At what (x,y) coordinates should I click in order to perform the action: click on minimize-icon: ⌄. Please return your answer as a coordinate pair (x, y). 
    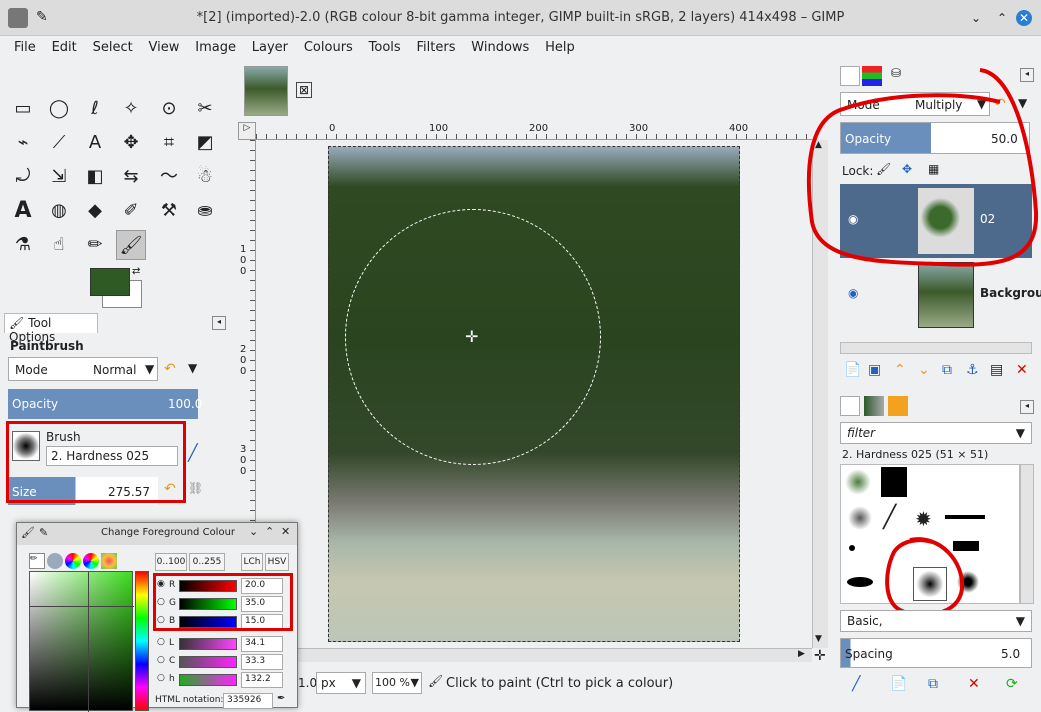
    Looking at the image, I should click on (976, 18).